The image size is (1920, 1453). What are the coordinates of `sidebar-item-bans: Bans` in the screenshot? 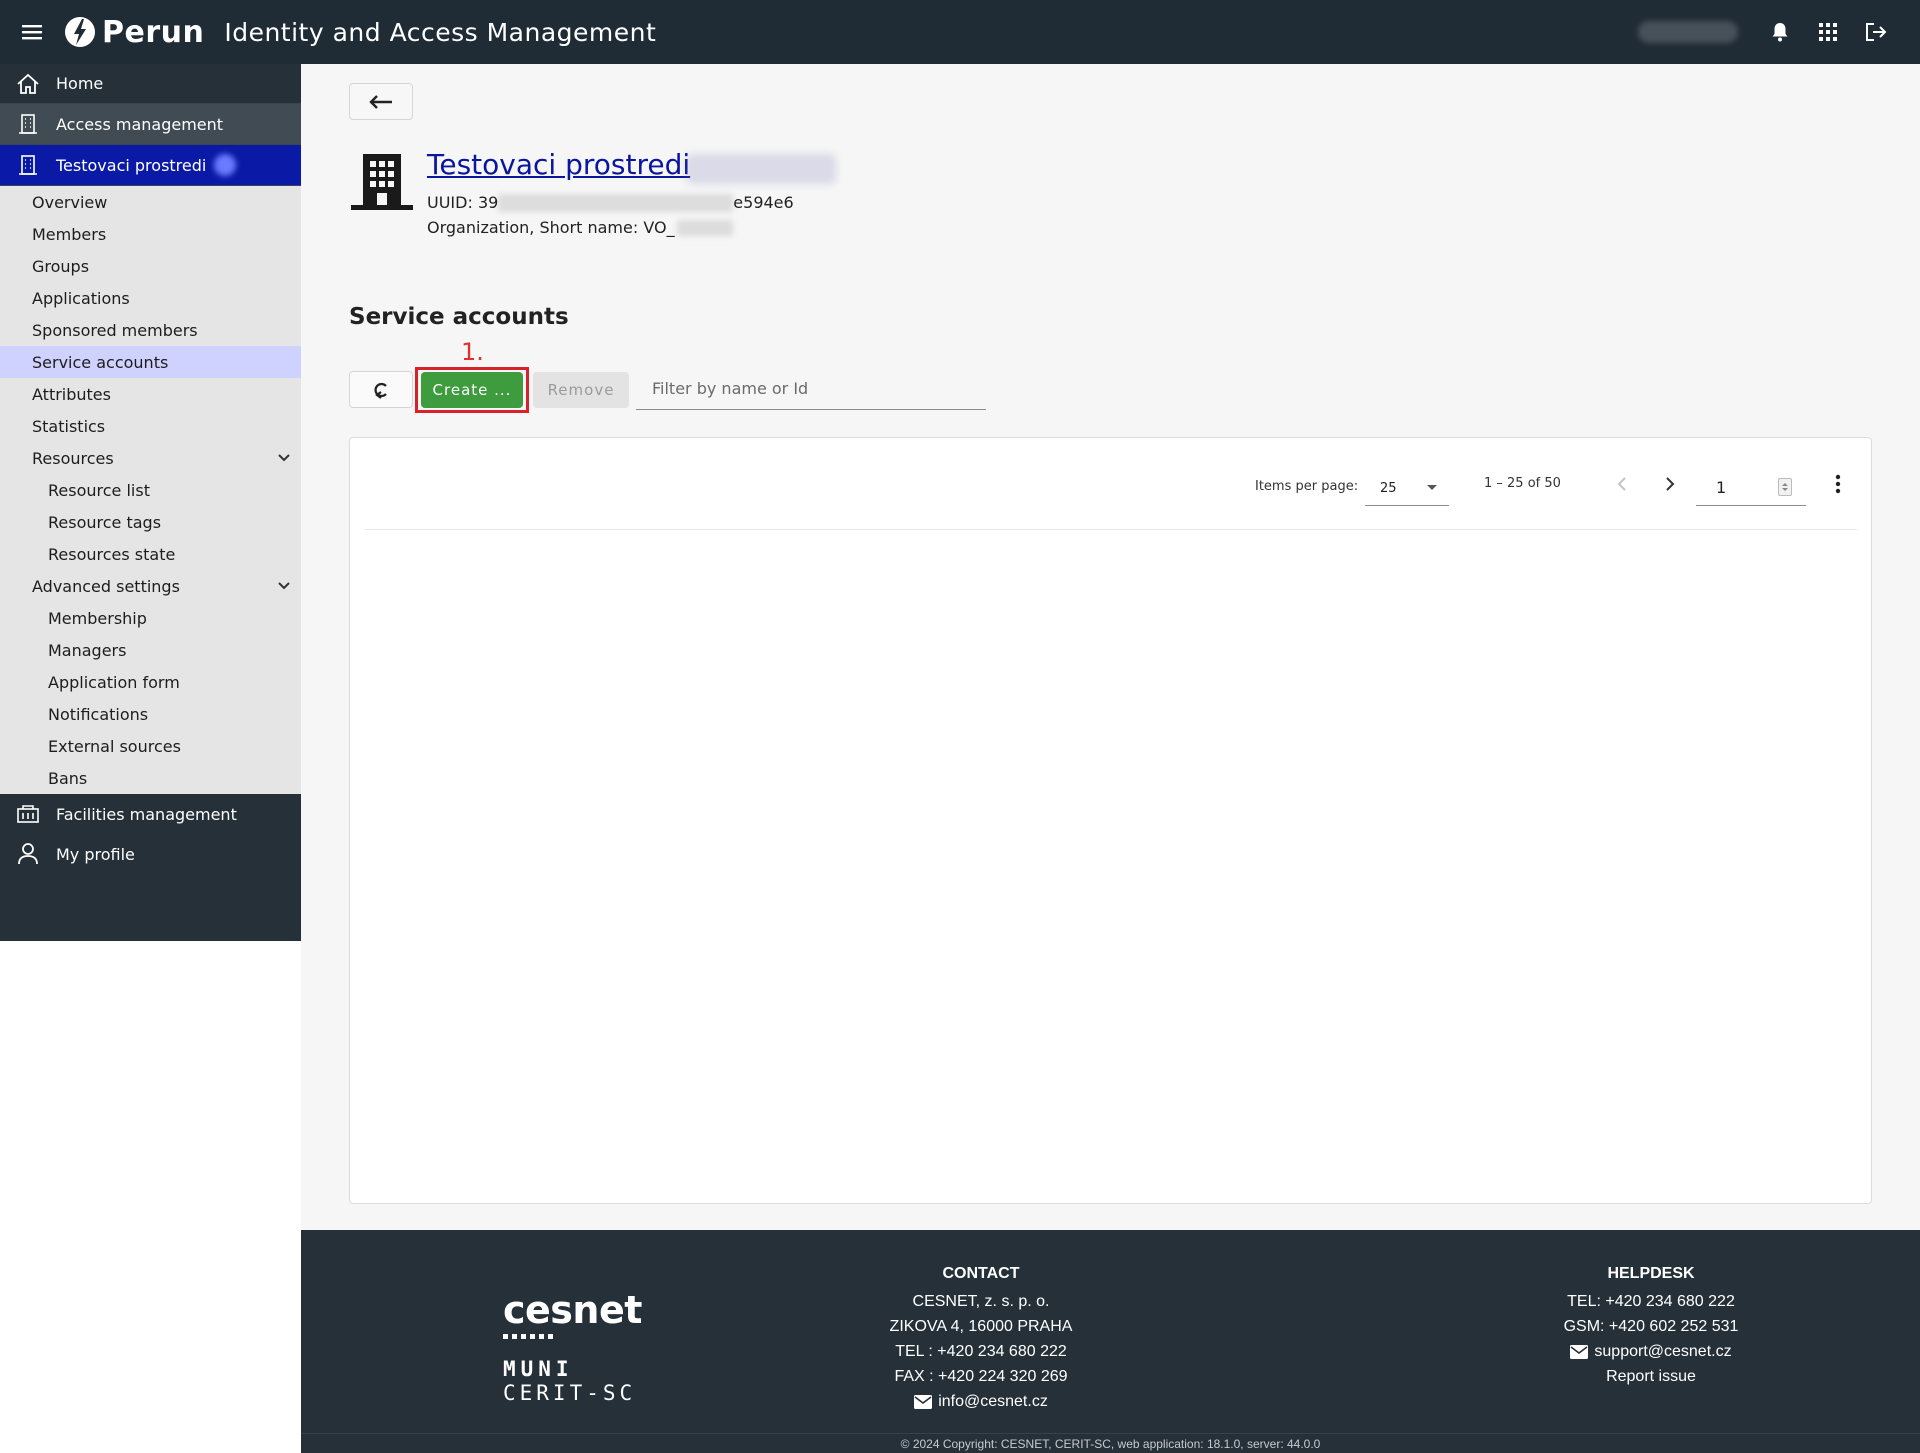 It's located at (150, 778).